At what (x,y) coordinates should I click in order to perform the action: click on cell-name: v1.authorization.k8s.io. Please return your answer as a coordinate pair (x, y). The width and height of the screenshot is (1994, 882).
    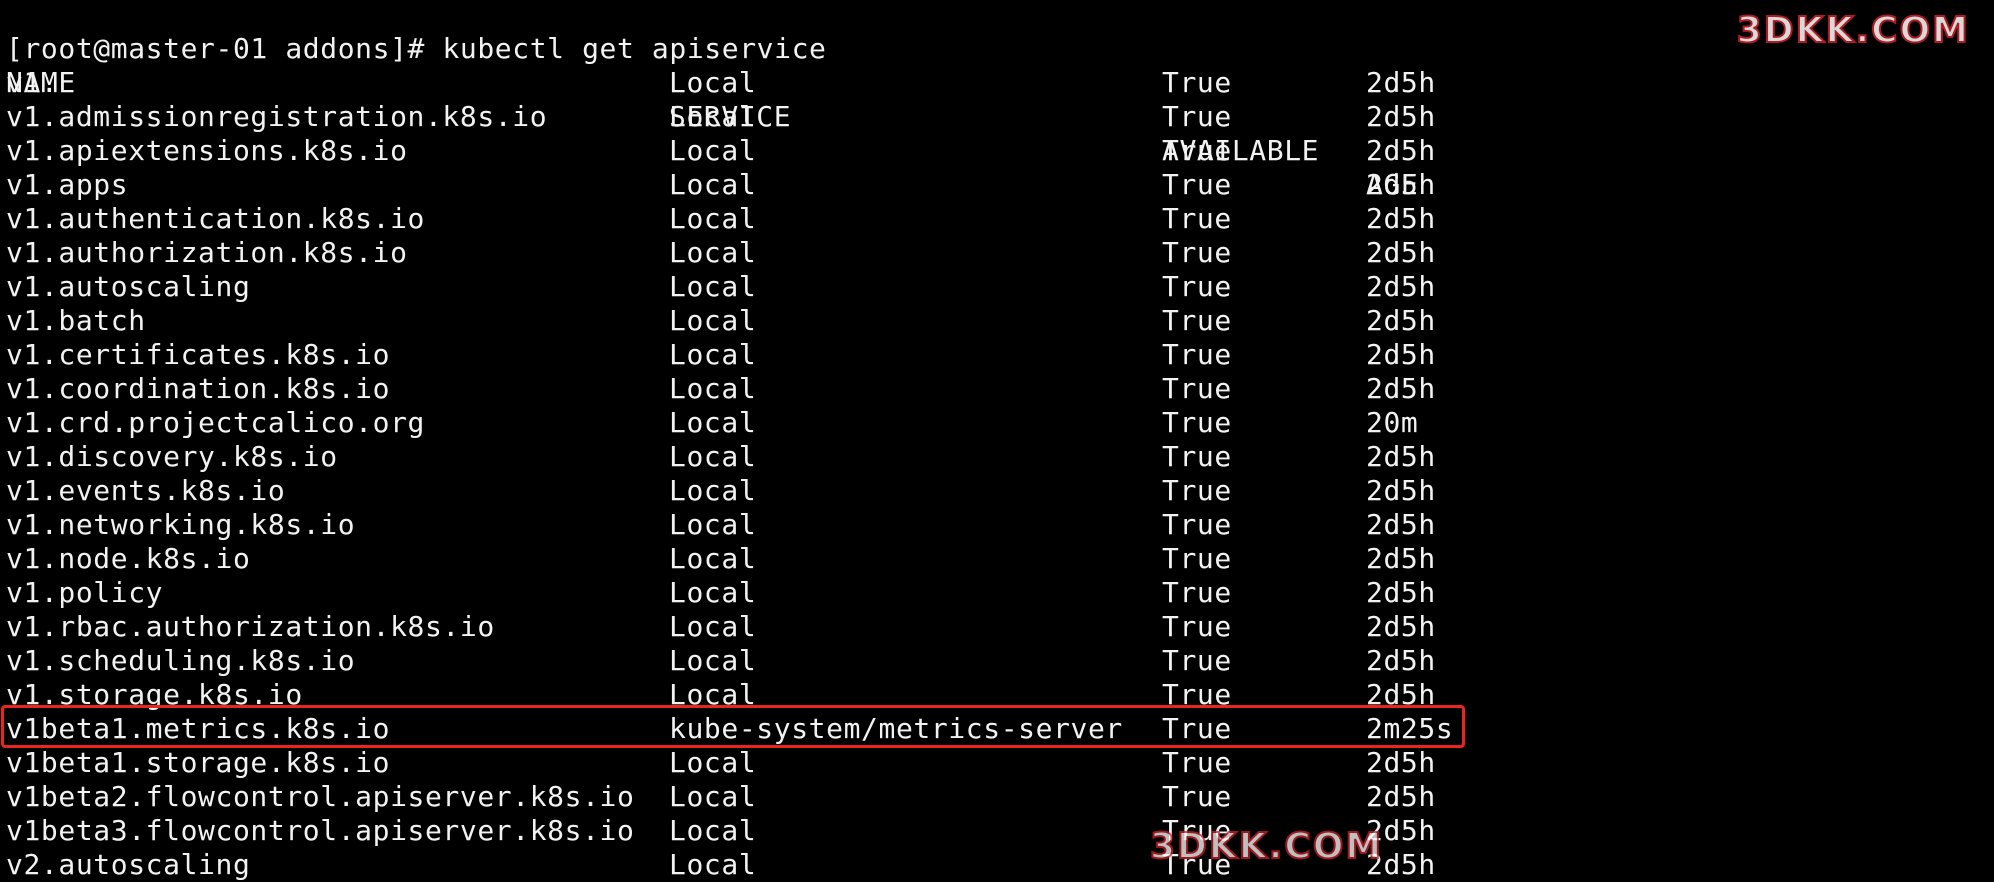
    Looking at the image, I should click on (207, 252).